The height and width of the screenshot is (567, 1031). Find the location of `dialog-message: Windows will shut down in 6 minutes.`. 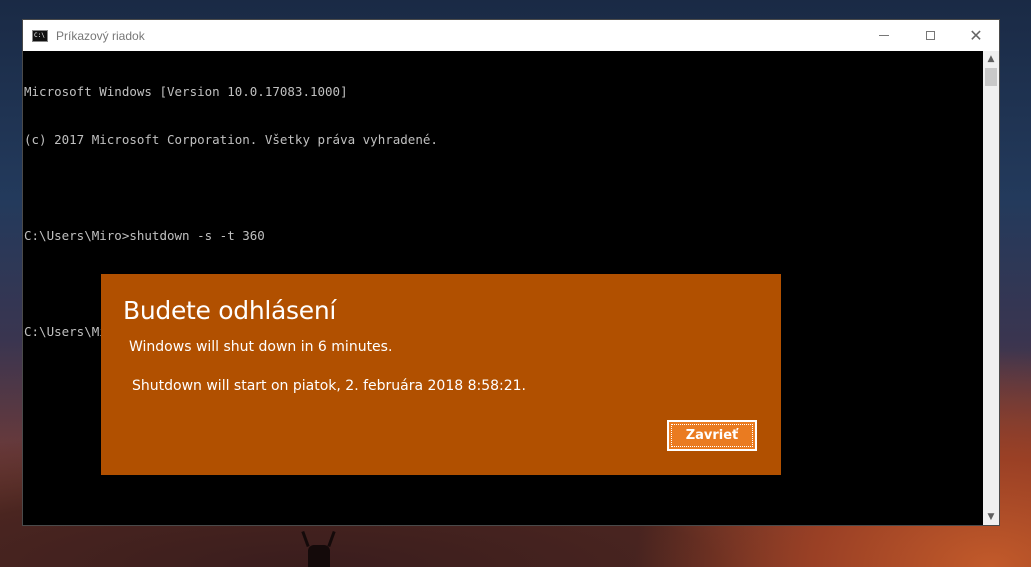

dialog-message: Windows will shut down in 6 minutes. is located at coordinates (261, 347).